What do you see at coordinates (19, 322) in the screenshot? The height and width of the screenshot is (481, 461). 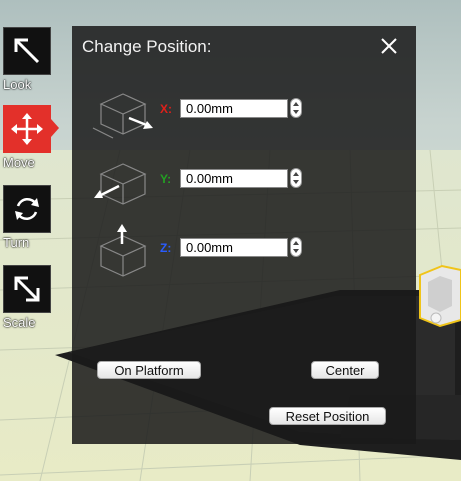 I see `tool-label: Scale` at bounding box center [19, 322].